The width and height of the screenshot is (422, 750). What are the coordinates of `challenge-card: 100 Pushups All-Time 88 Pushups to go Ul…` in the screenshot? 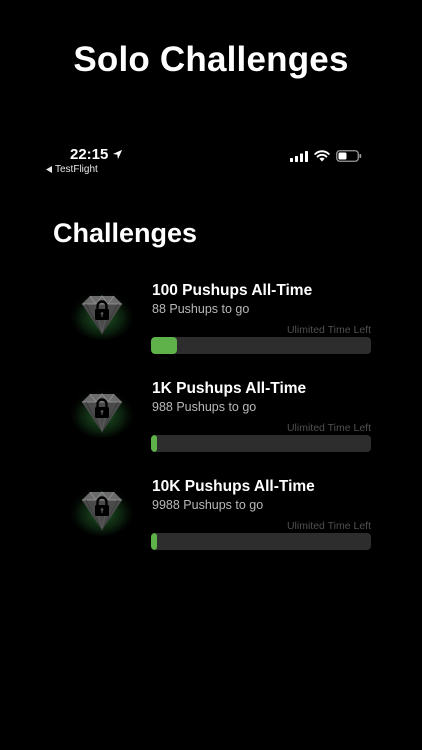 It's located at (211, 323).